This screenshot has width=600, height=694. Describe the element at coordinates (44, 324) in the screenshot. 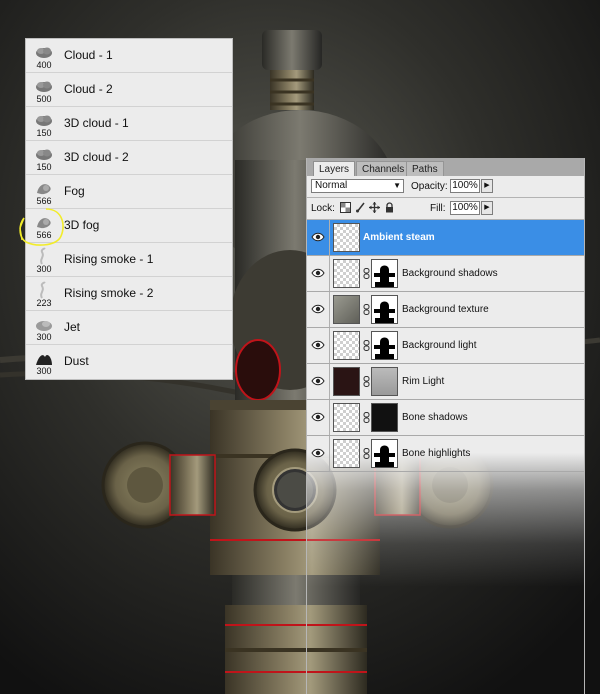

I see `jet-brush-icon` at that location.